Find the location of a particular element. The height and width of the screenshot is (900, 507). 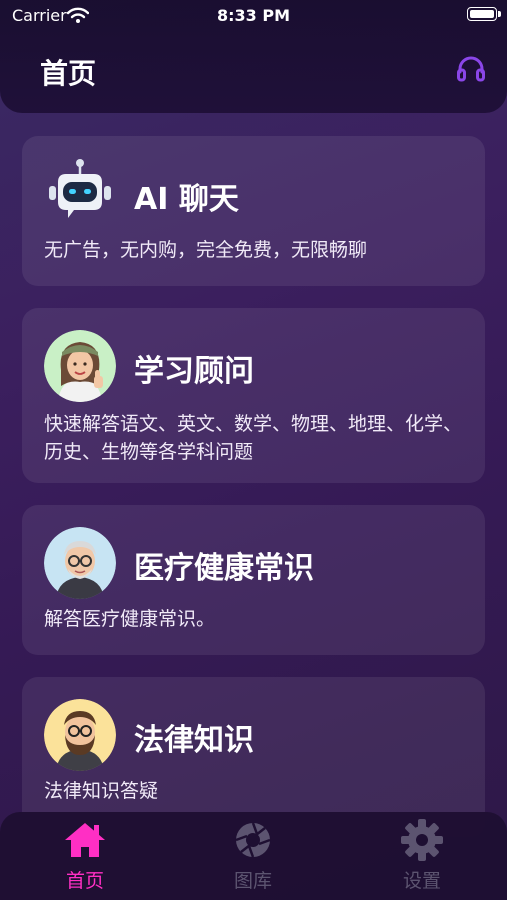

robot-icon is located at coordinates (80, 188).